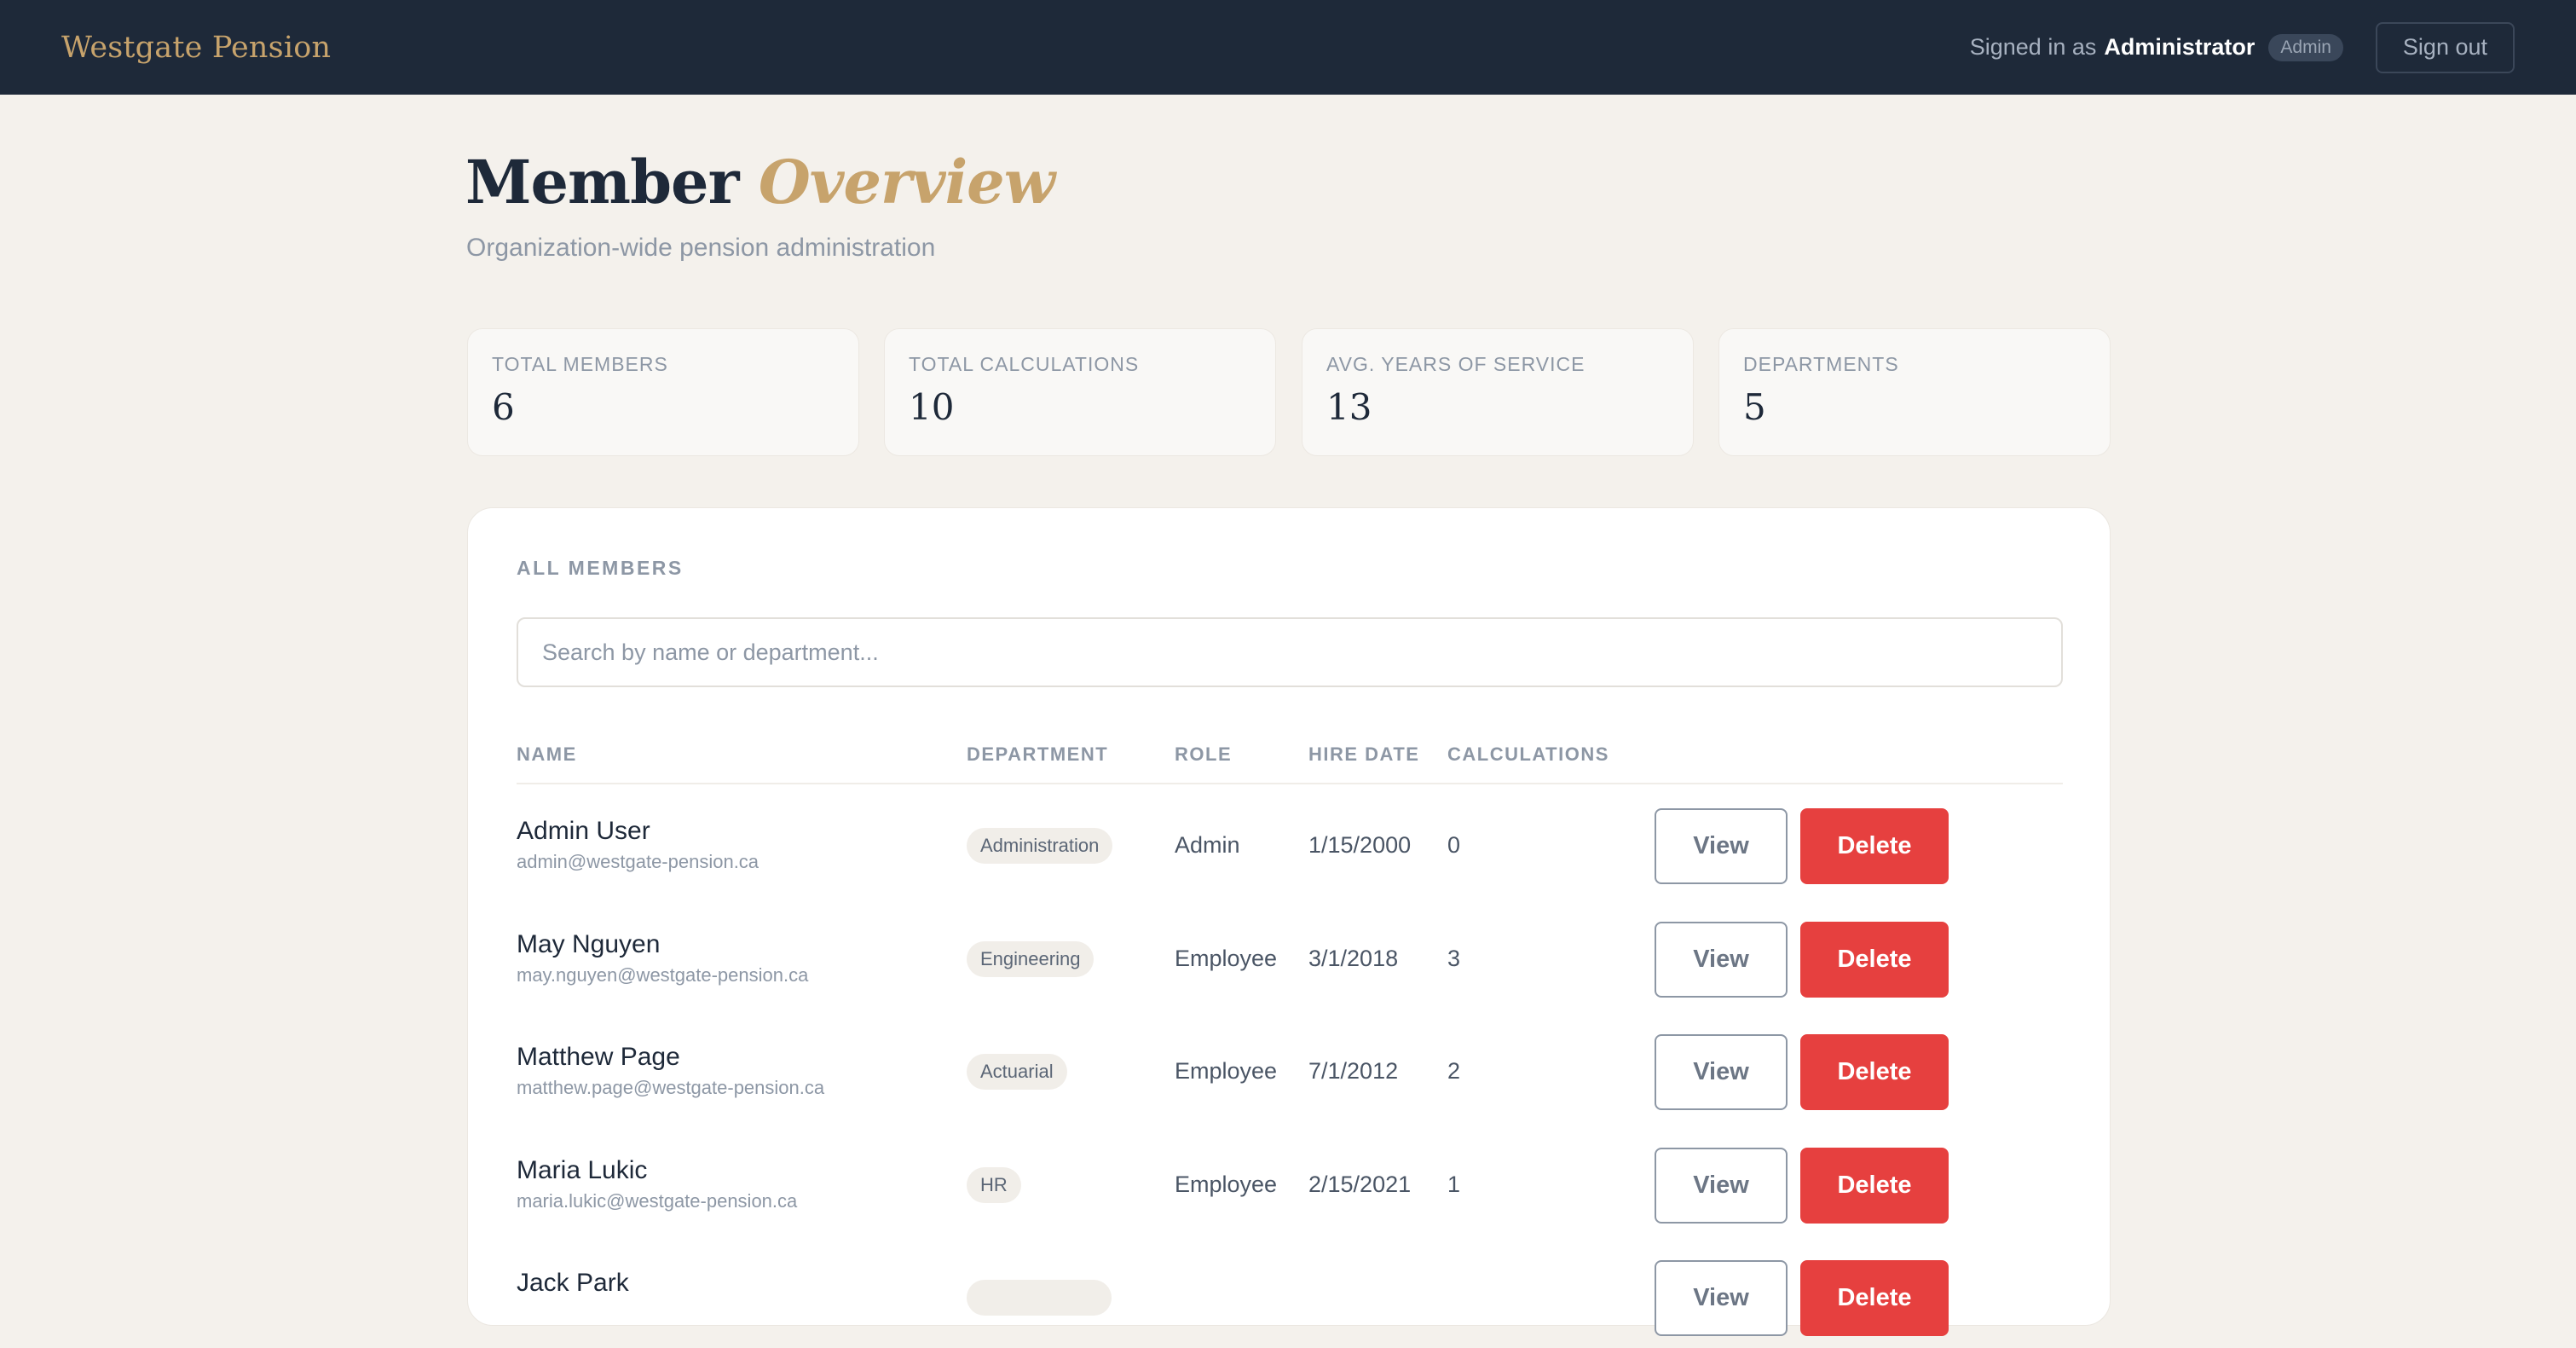  Describe the element at coordinates (1204, 754) in the screenshot. I see `column-header-role: ROLE` at that location.